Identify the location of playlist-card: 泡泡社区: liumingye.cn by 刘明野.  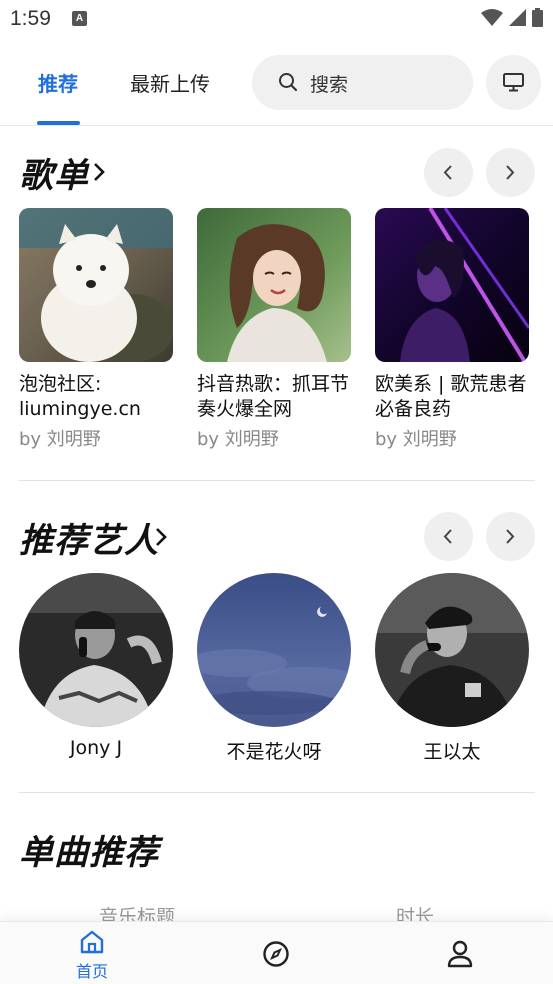
(96, 329).